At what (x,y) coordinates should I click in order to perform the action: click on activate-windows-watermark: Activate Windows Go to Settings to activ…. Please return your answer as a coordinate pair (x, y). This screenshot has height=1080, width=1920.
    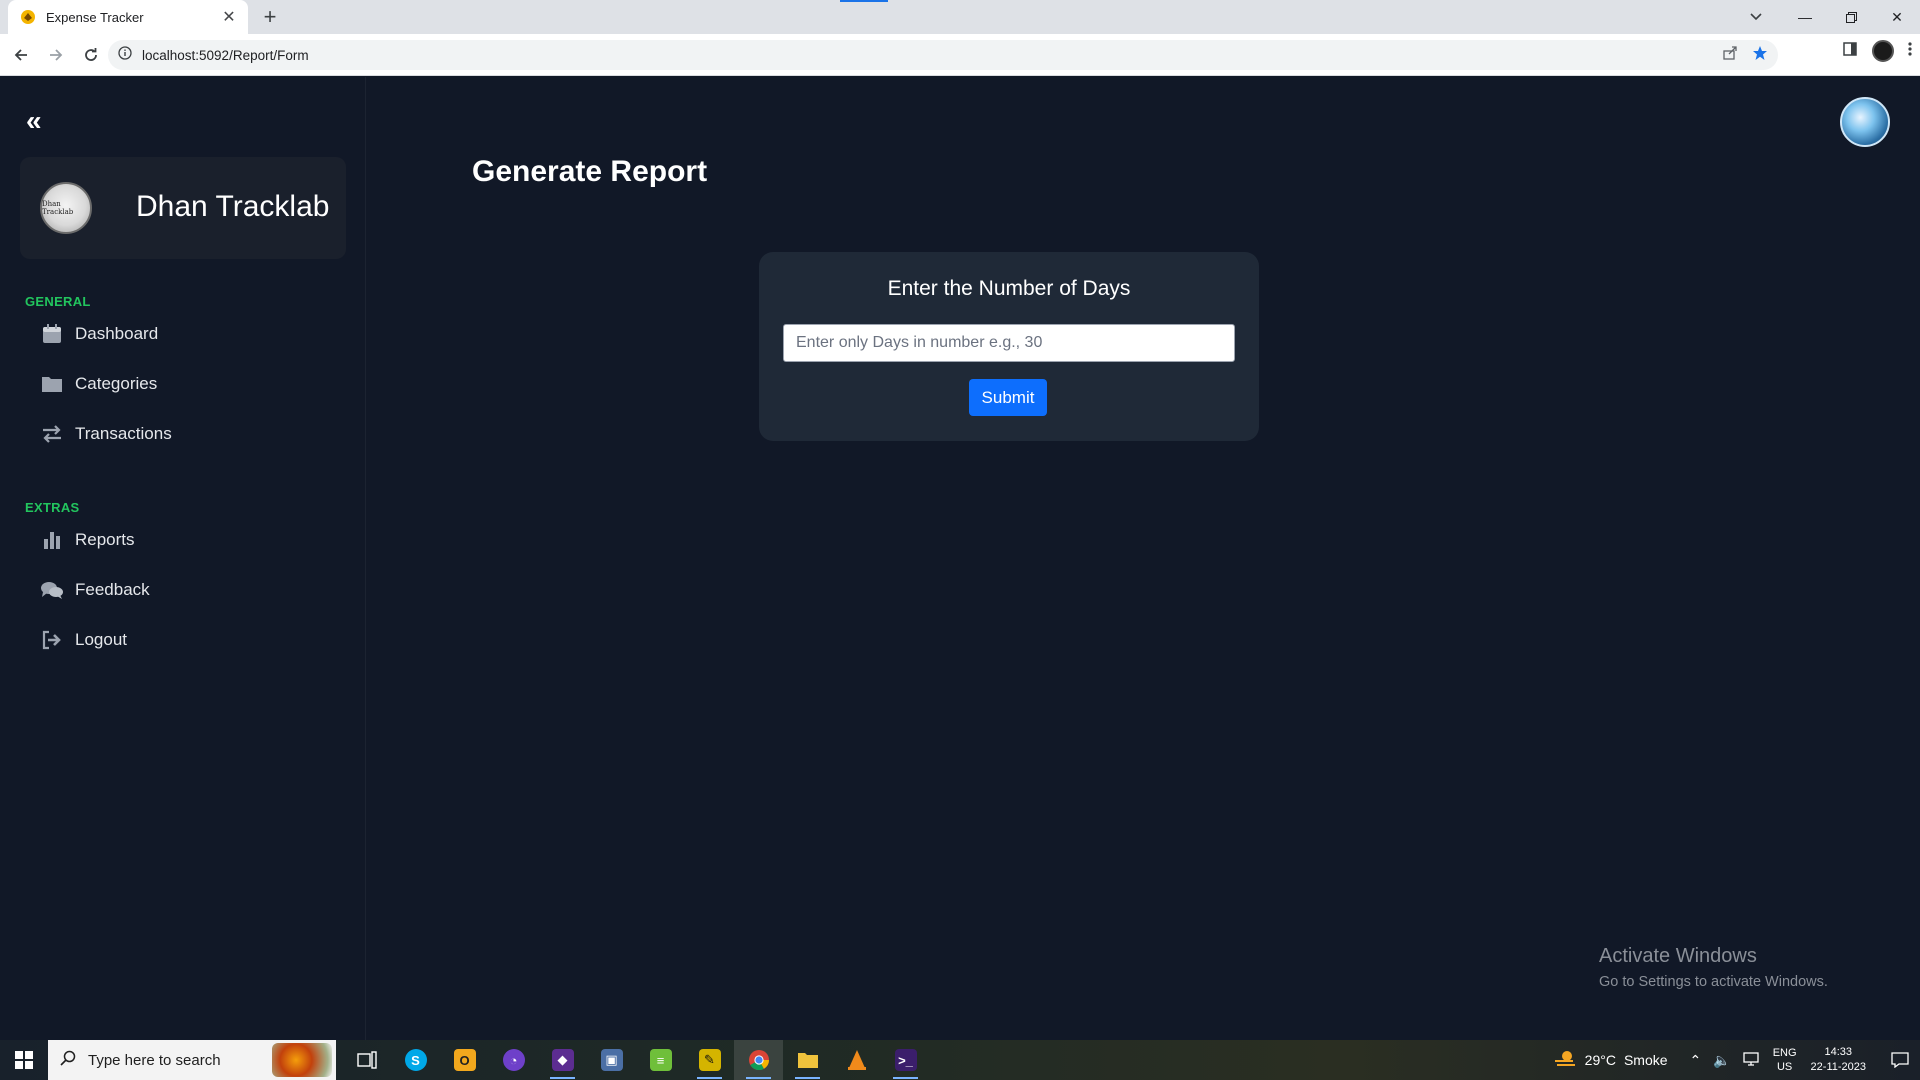
    Looking at the image, I should click on (1713, 967).